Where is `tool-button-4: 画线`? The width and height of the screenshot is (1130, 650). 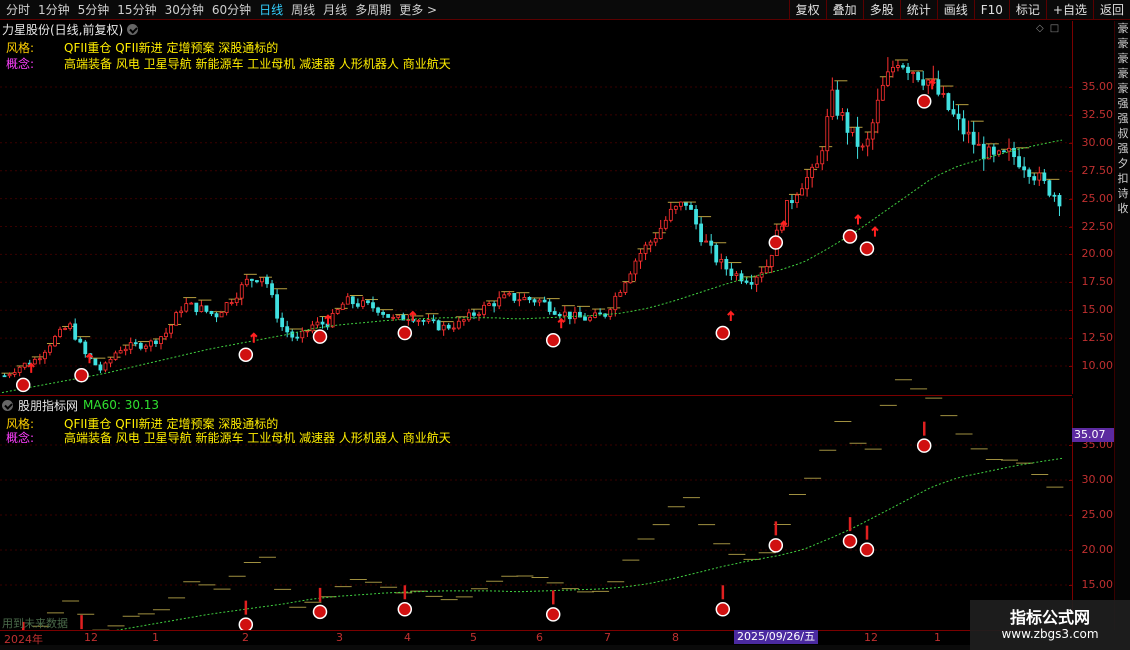 tool-button-4: 画线 is located at coordinates (955, 10).